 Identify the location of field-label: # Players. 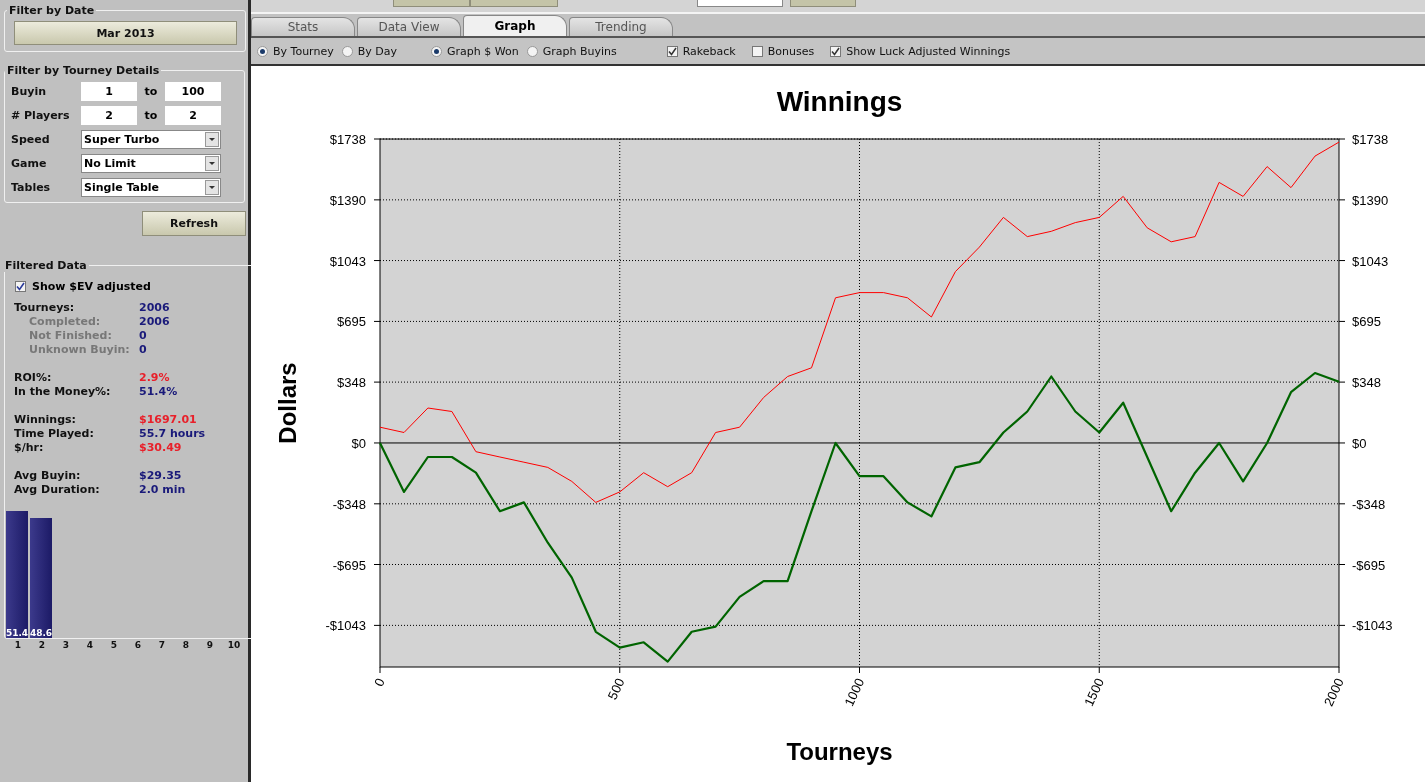
(41, 115).